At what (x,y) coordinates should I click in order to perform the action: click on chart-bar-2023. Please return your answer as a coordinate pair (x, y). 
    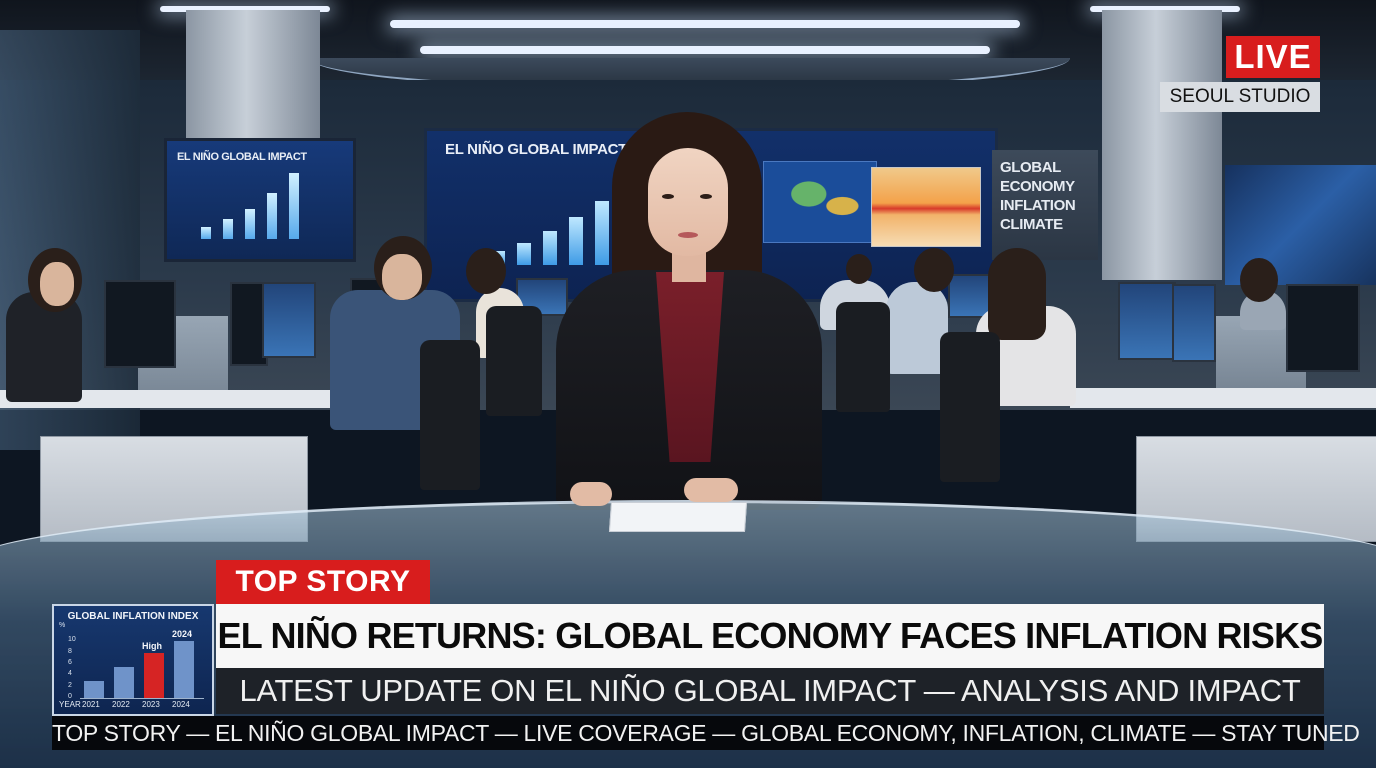
    Looking at the image, I should click on (154, 675).